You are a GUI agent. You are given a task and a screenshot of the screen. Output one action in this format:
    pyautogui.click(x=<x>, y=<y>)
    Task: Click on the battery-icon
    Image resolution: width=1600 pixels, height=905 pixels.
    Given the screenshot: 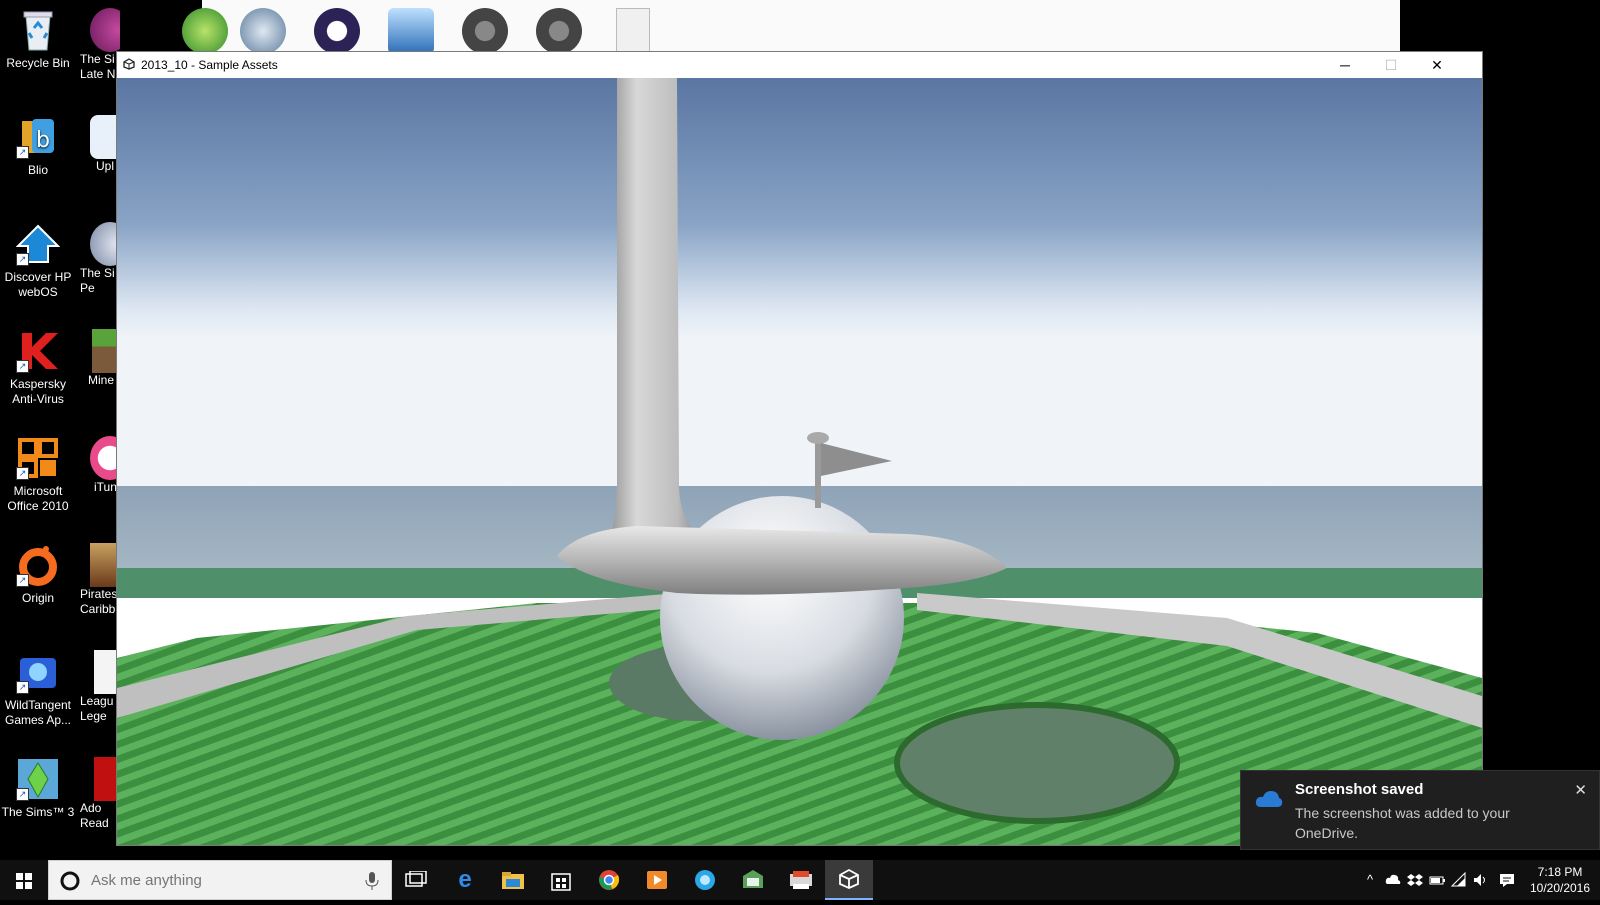 What is the action you would take?
    pyautogui.click(x=1437, y=880)
    